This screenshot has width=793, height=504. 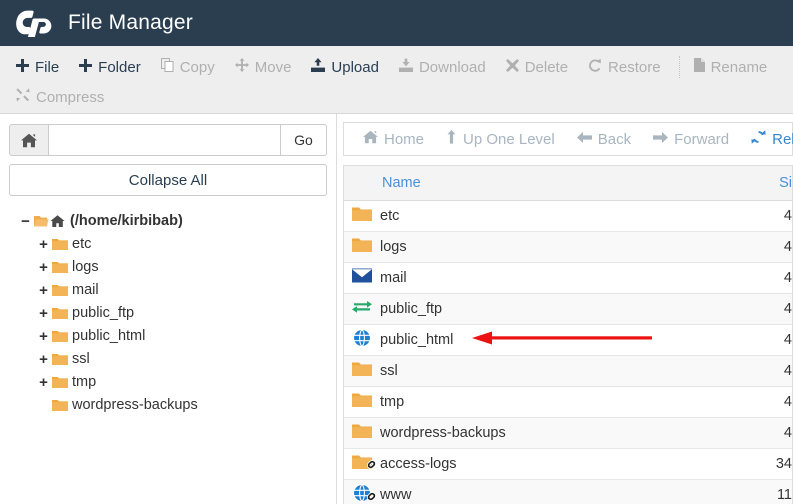 What do you see at coordinates (396, 97) in the screenshot?
I see `toolbar-row-secondary: Compress` at bounding box center [396, 97].